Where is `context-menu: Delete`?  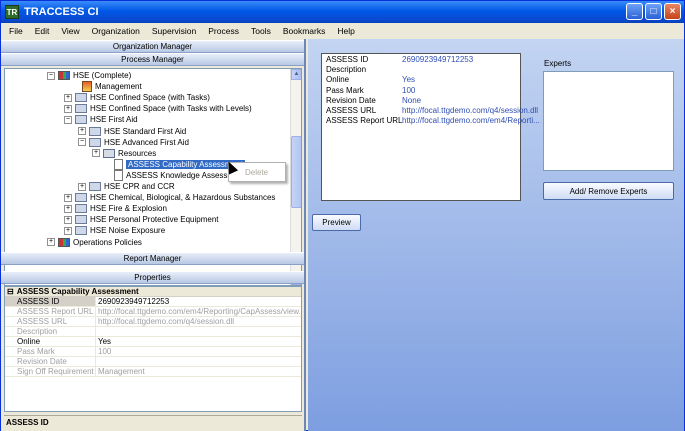 context-menu: Delete is located at coordinates (257, 172).